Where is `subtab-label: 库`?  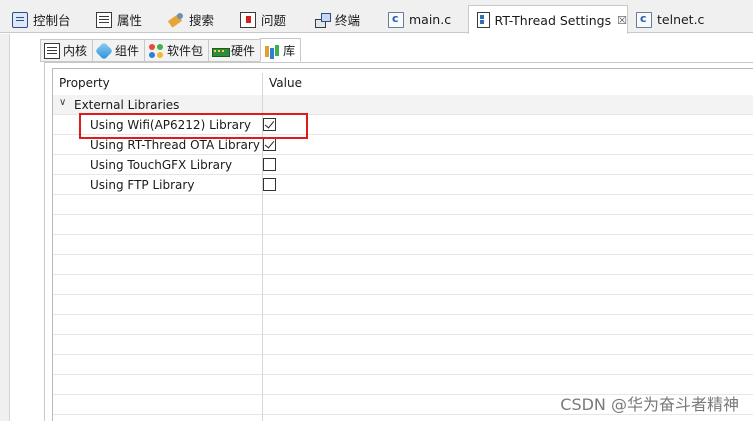 subtab-label: 库 is located at coordinates (289, 50).